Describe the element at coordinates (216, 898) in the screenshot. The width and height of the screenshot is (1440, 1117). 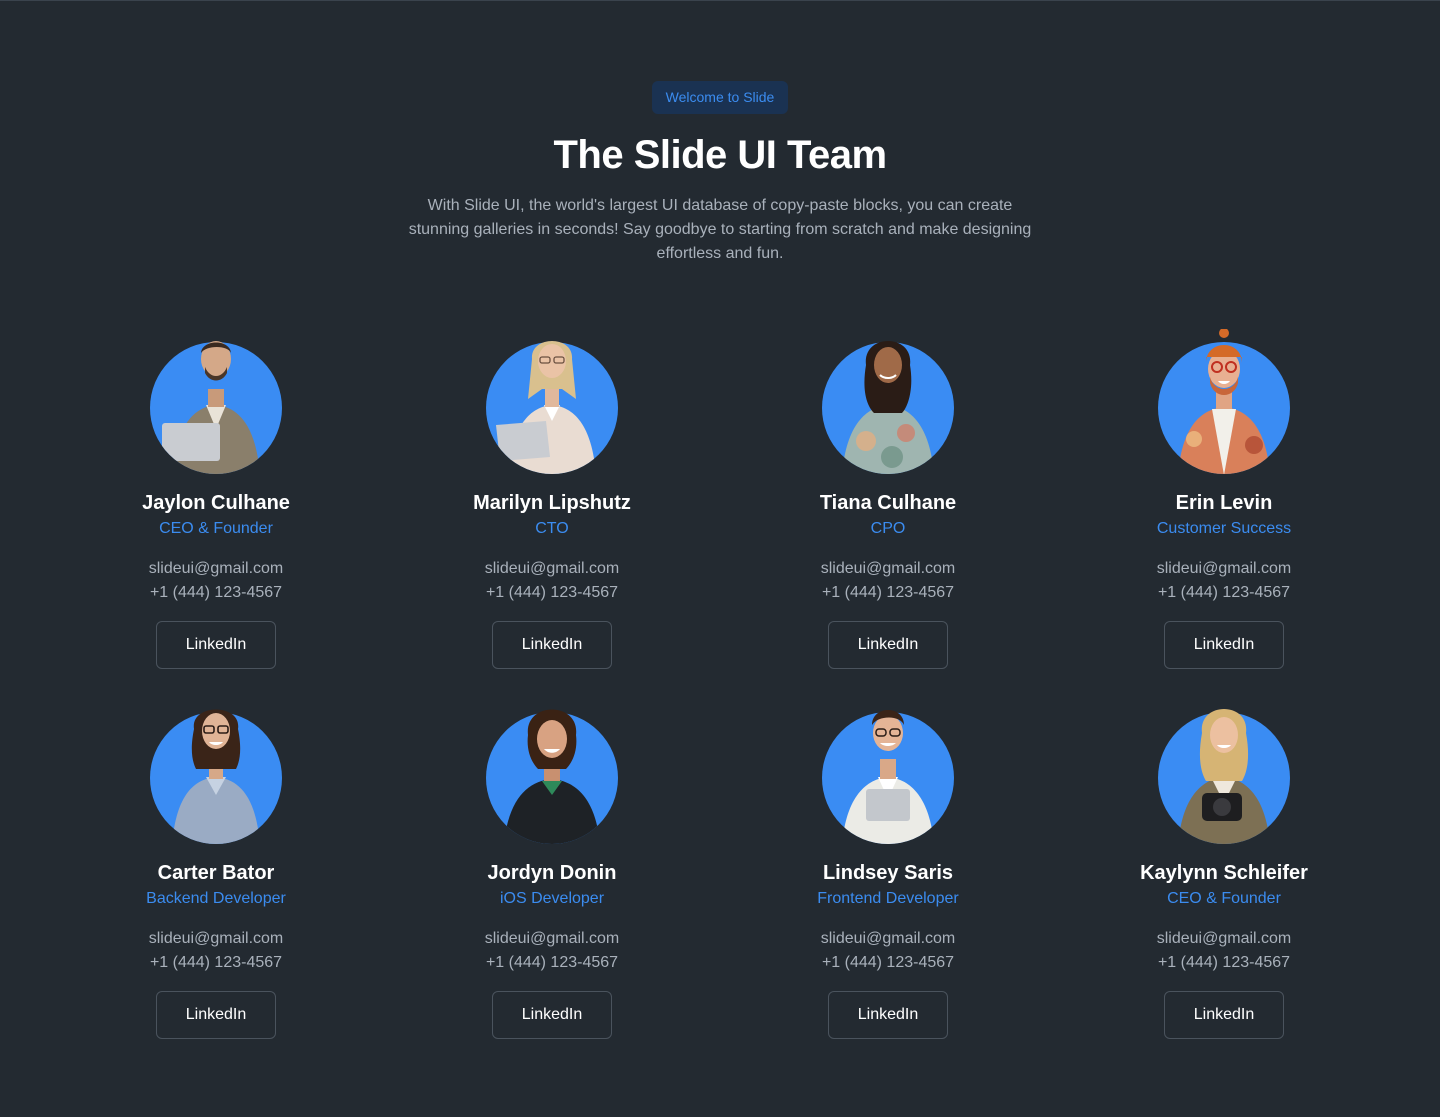
I see `member-role: Backend Developer` at that location.